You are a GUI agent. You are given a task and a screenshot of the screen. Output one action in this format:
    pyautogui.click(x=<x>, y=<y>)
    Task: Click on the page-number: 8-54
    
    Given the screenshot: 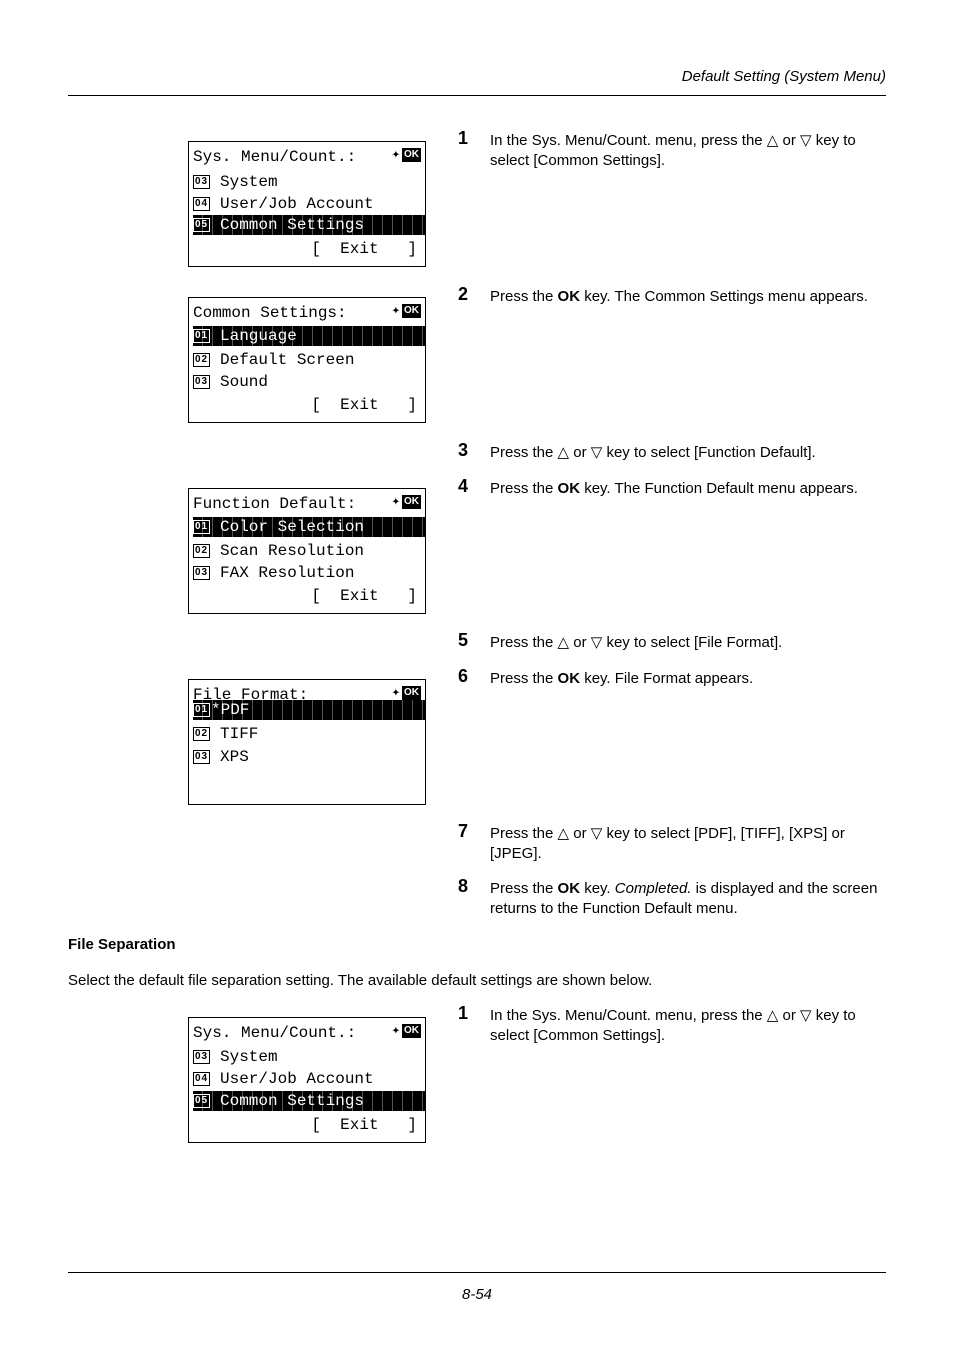 What is the action you would take?
    pyautogui.click(x=477, y=1294)
    